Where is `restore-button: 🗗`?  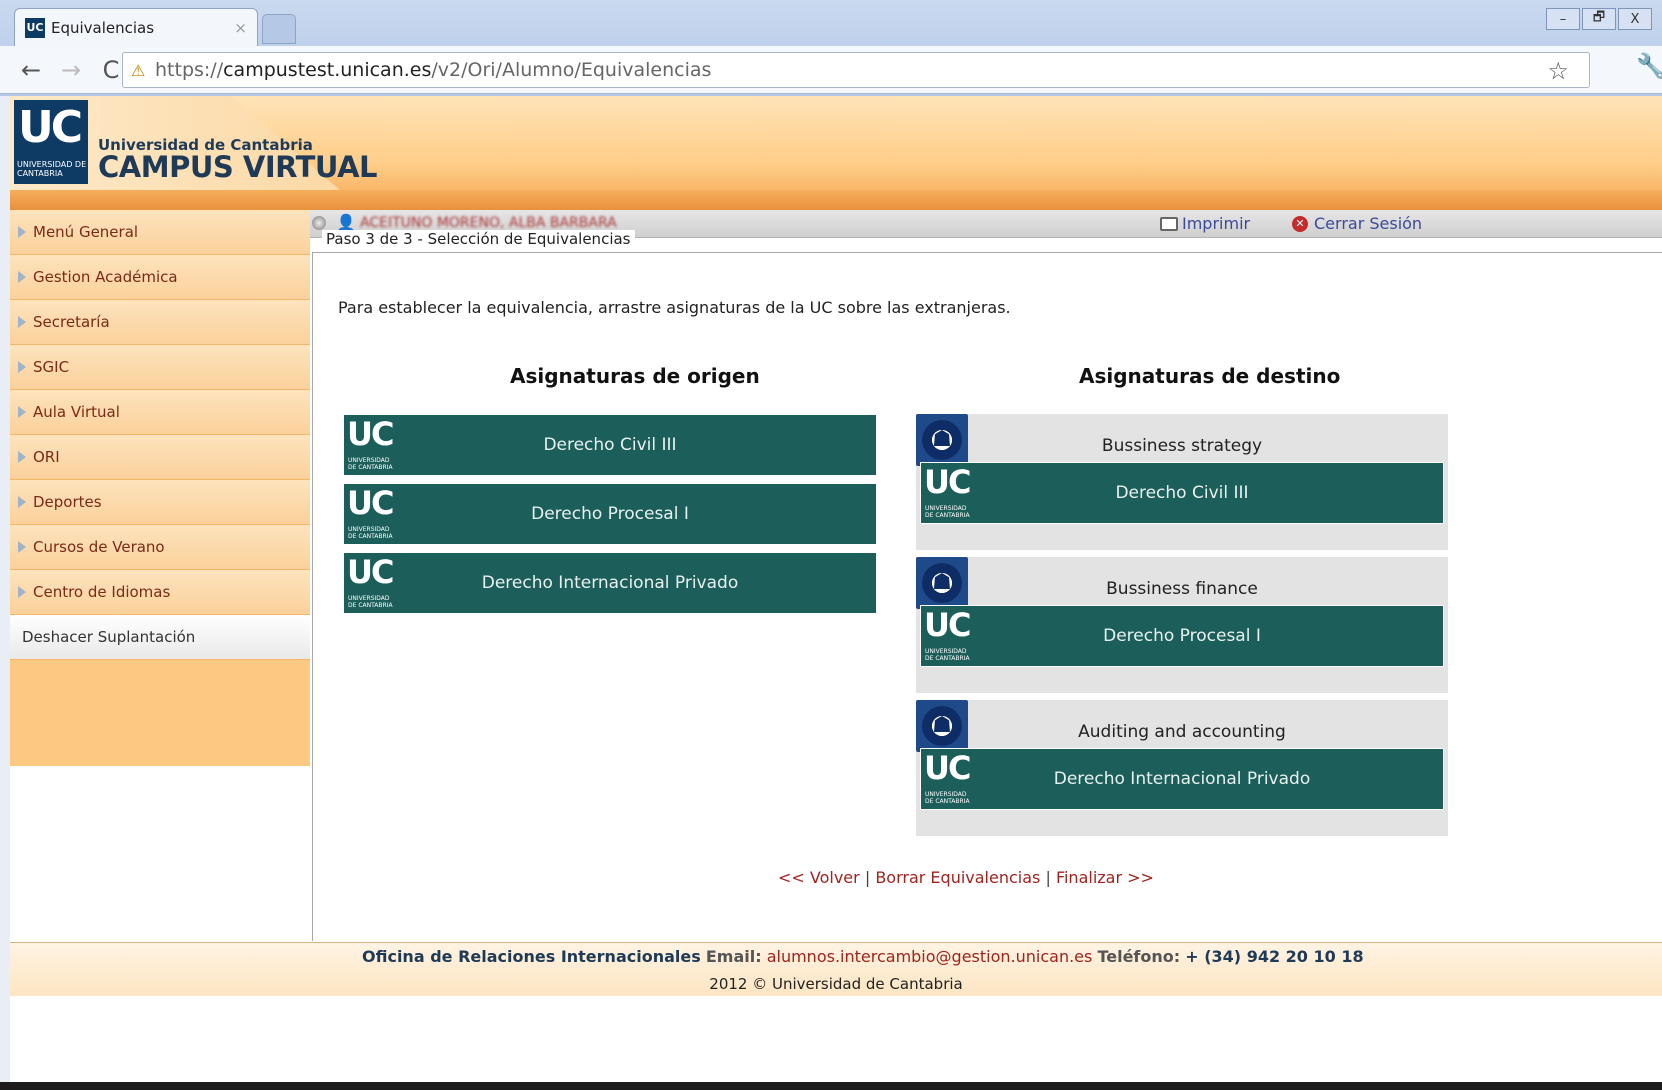 restore-button: 🗗 is located at coordinates (1599, 19).